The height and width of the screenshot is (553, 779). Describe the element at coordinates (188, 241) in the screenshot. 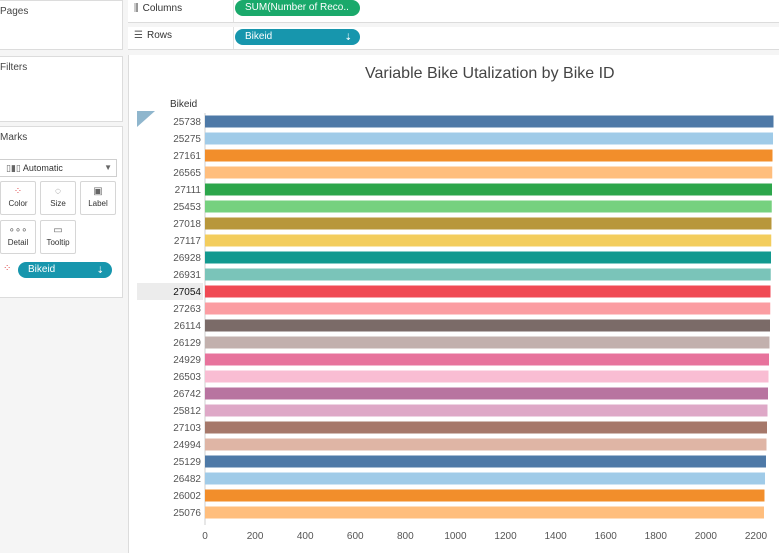

I see `category-label: 27117` at that location.